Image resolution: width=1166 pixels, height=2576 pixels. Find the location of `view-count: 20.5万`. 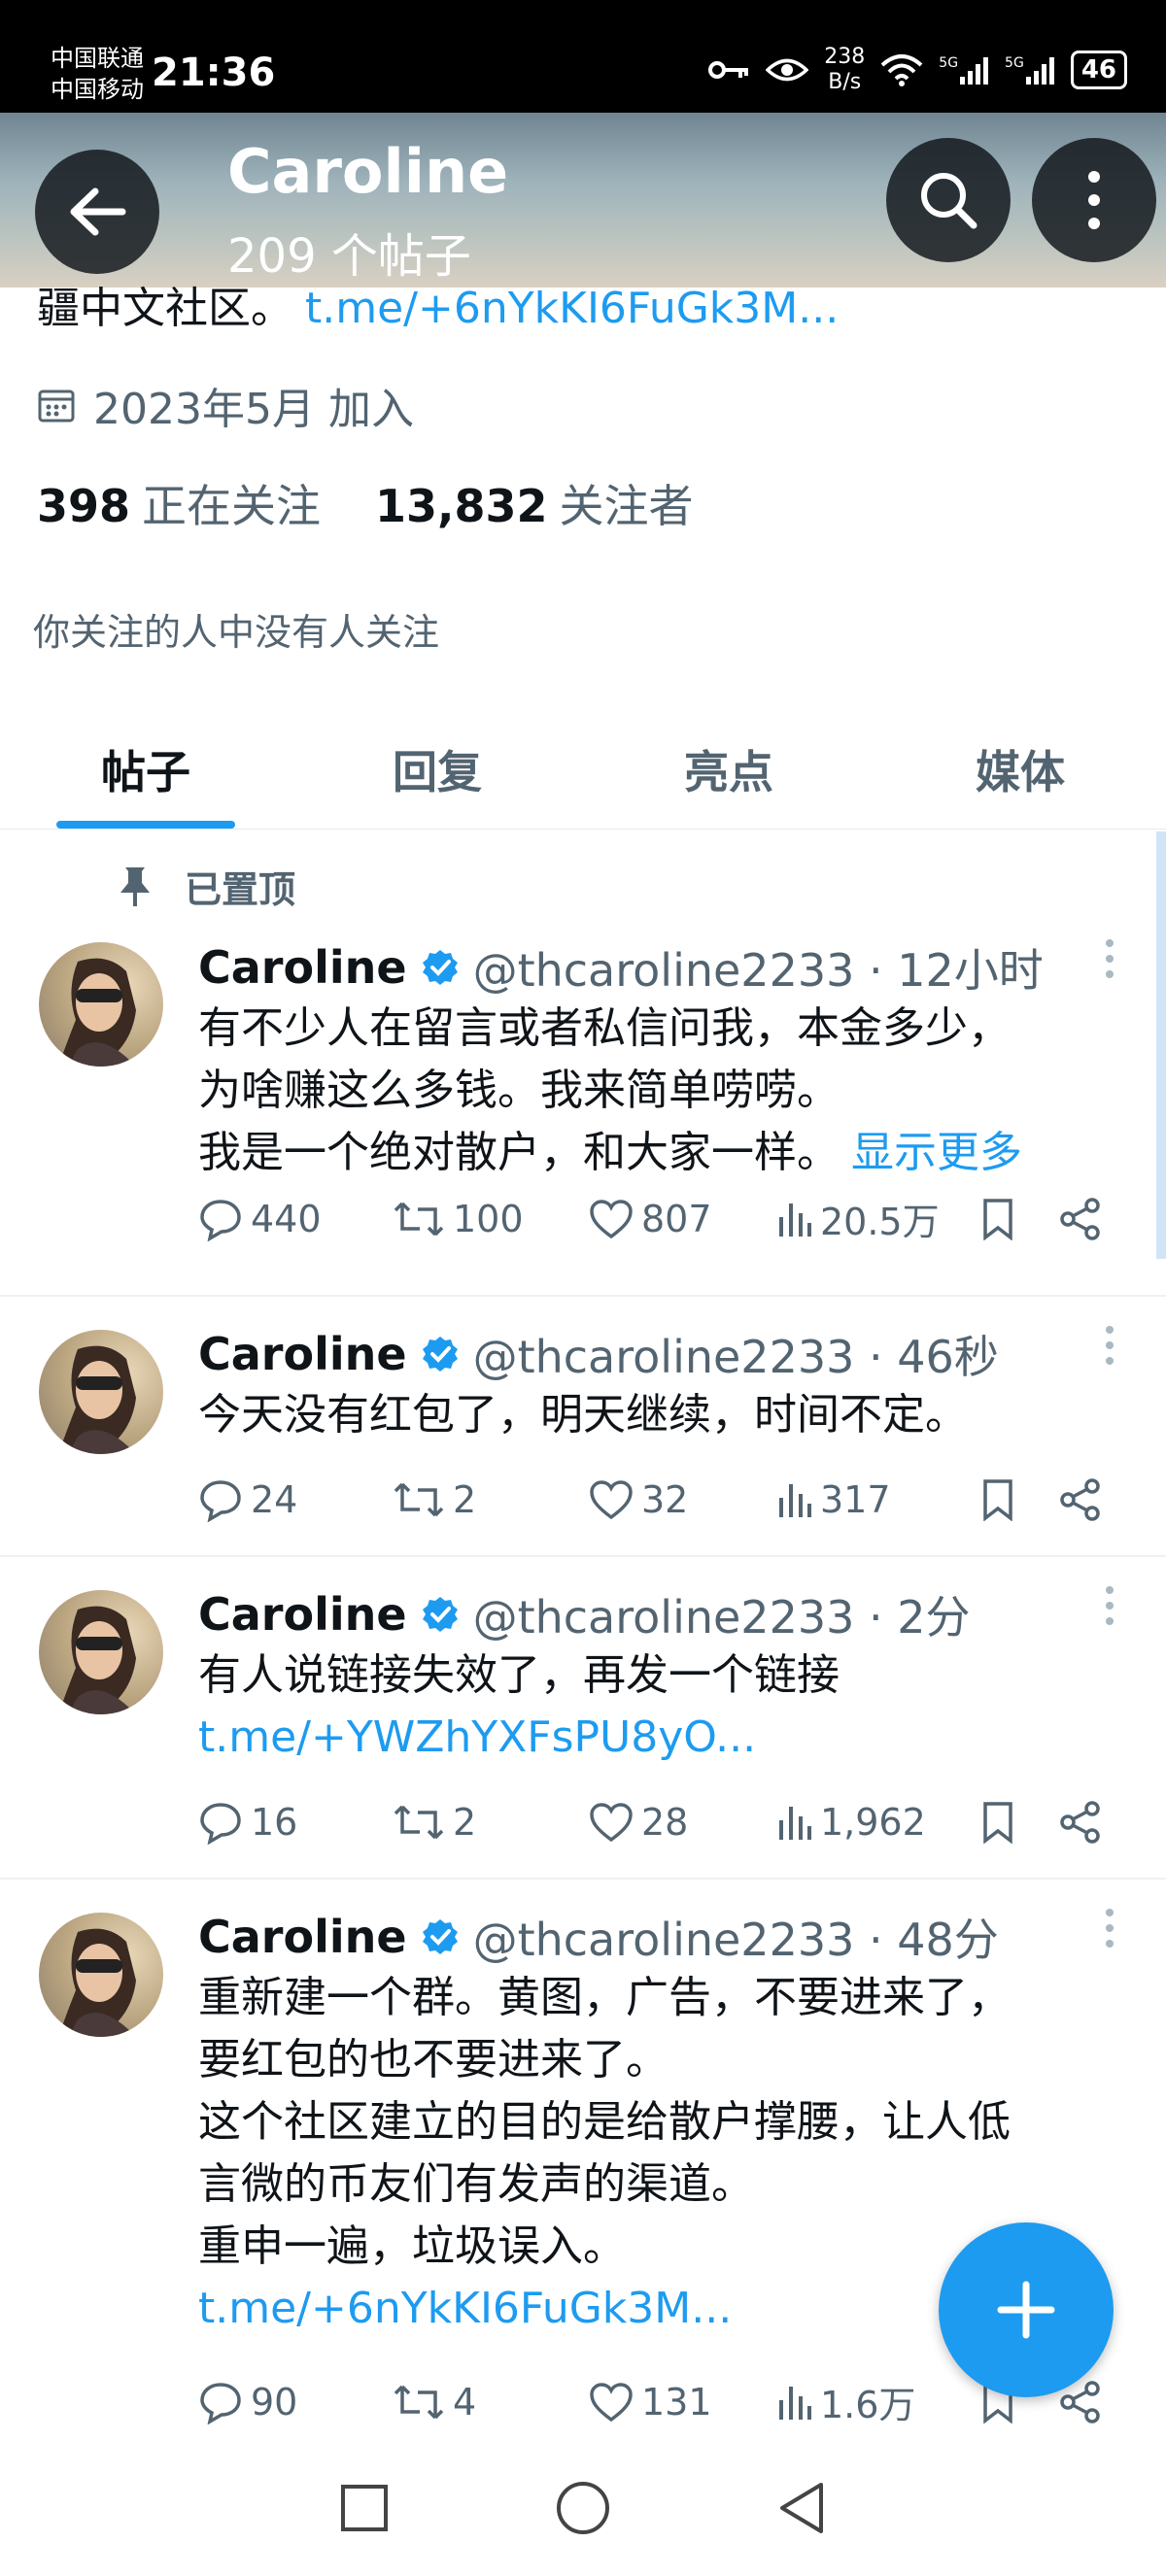

view-count: 20.5万 is located at coordinates (880, 1222).